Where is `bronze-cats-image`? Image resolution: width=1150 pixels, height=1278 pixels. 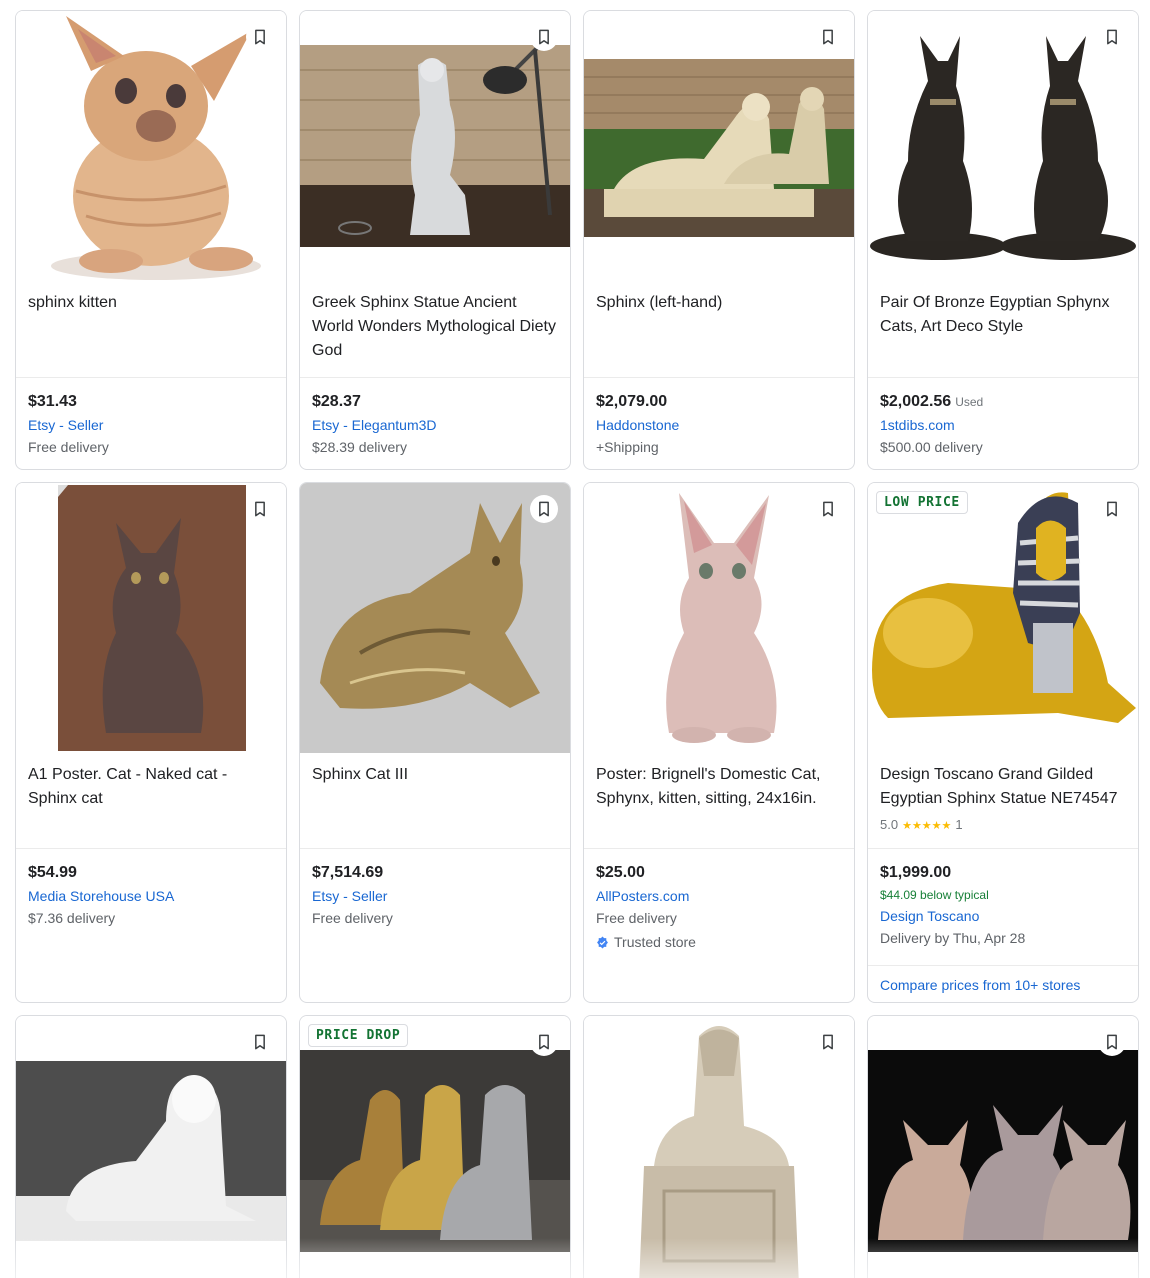 bronze-cats-image is located at coordinates (1003, 146).